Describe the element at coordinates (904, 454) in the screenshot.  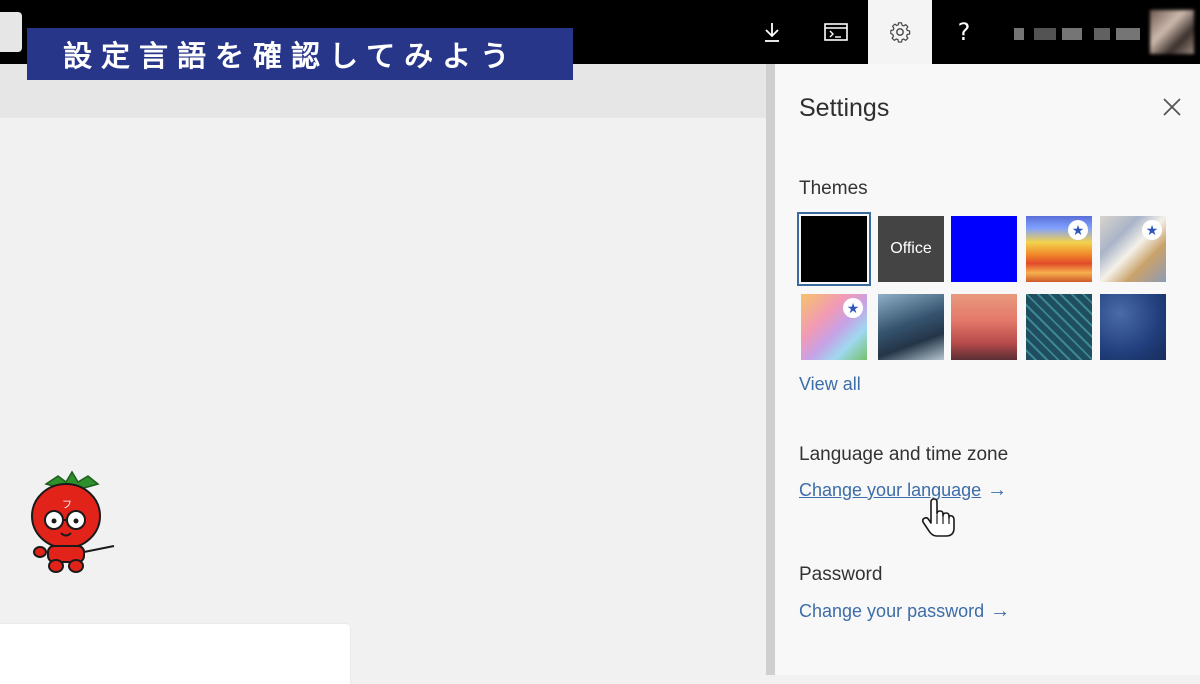
I see `language-heading: Language and time zone` at that location.